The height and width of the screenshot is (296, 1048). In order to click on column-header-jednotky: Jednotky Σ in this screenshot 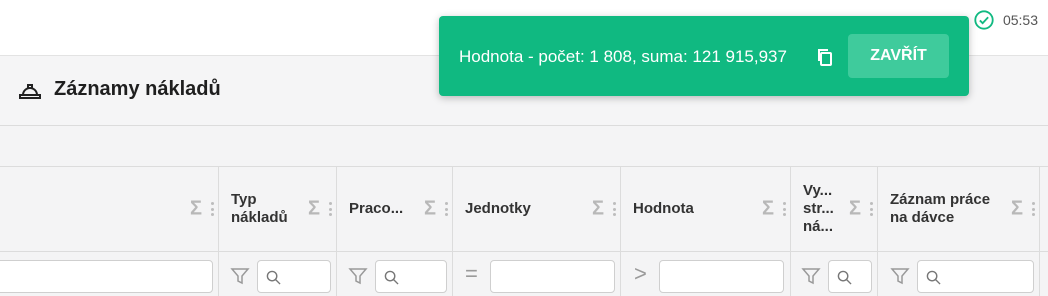, I will do `click(537, 209)`.